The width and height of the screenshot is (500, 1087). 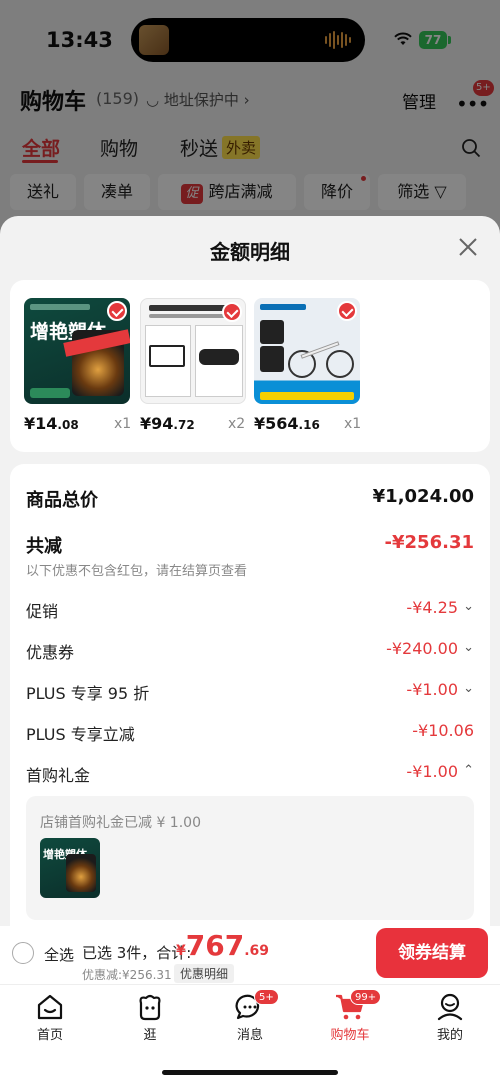 I want to click on discount-row-plus-instant: PLUS 专享立减 -¥10.06, so click(x=250, y=734).